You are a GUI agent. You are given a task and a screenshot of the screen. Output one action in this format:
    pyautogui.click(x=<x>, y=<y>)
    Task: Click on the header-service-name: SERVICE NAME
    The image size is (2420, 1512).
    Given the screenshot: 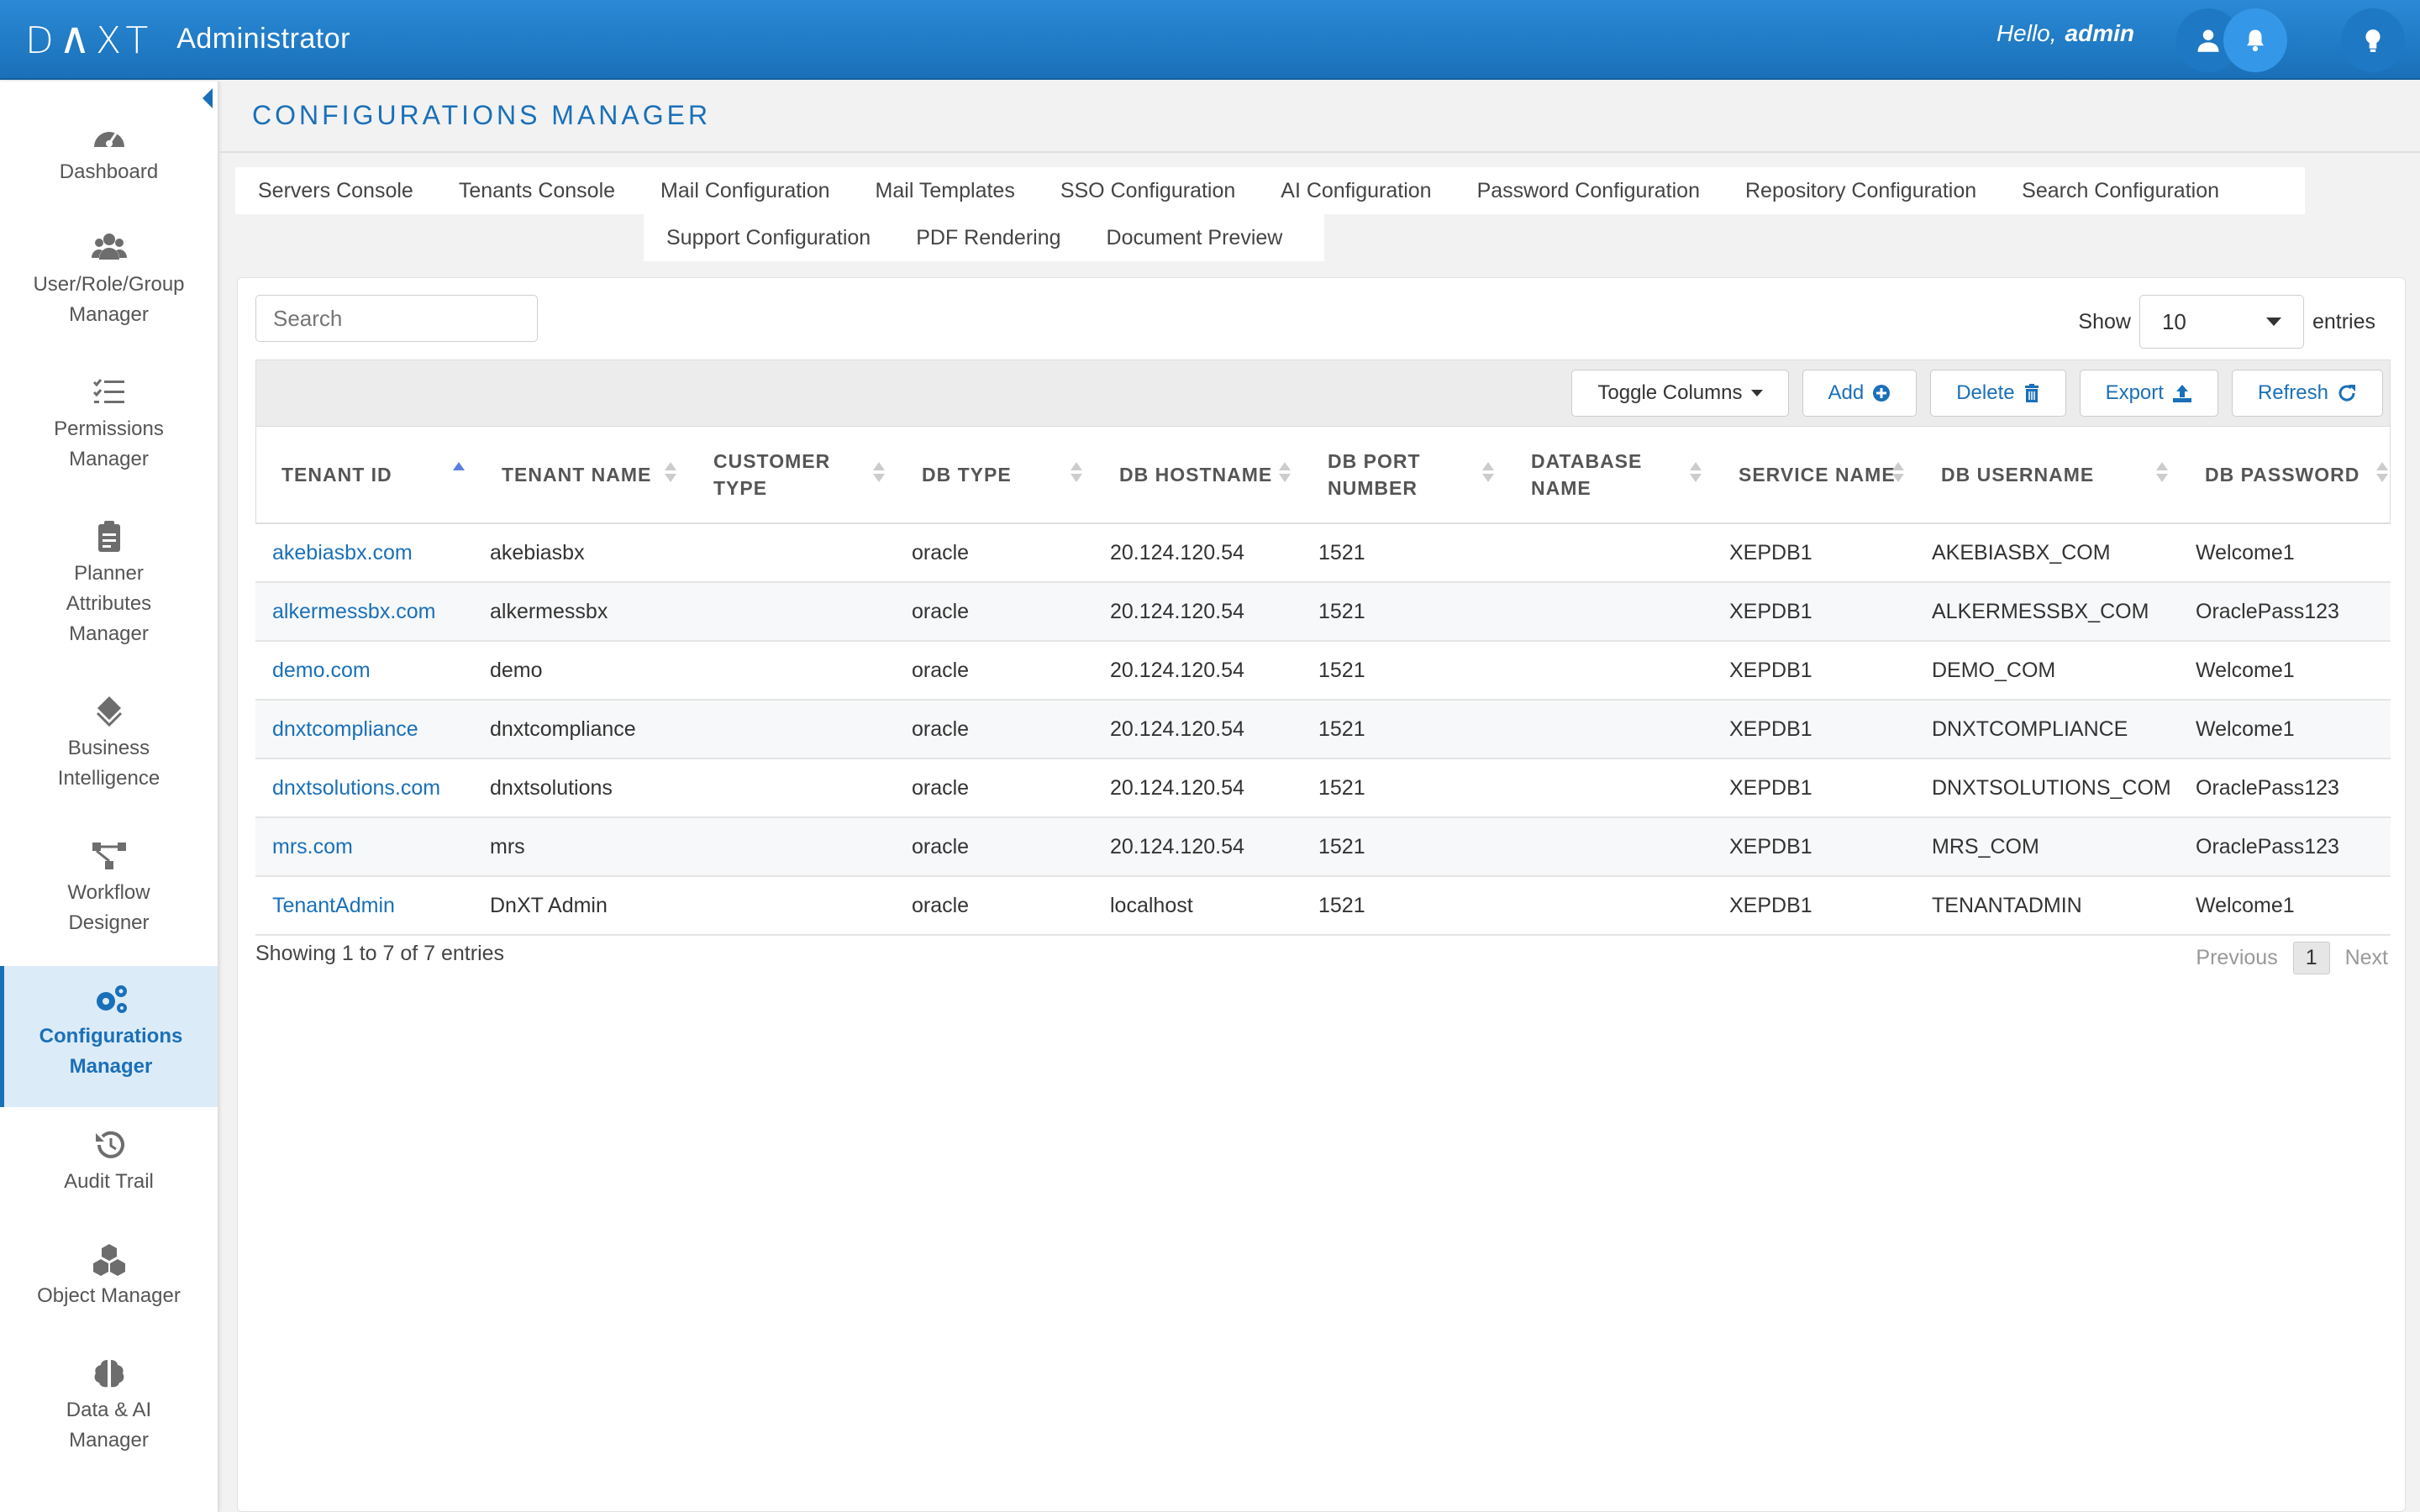 What is the action you would take?
    pyautogui.click(x=1814, y=474)
    